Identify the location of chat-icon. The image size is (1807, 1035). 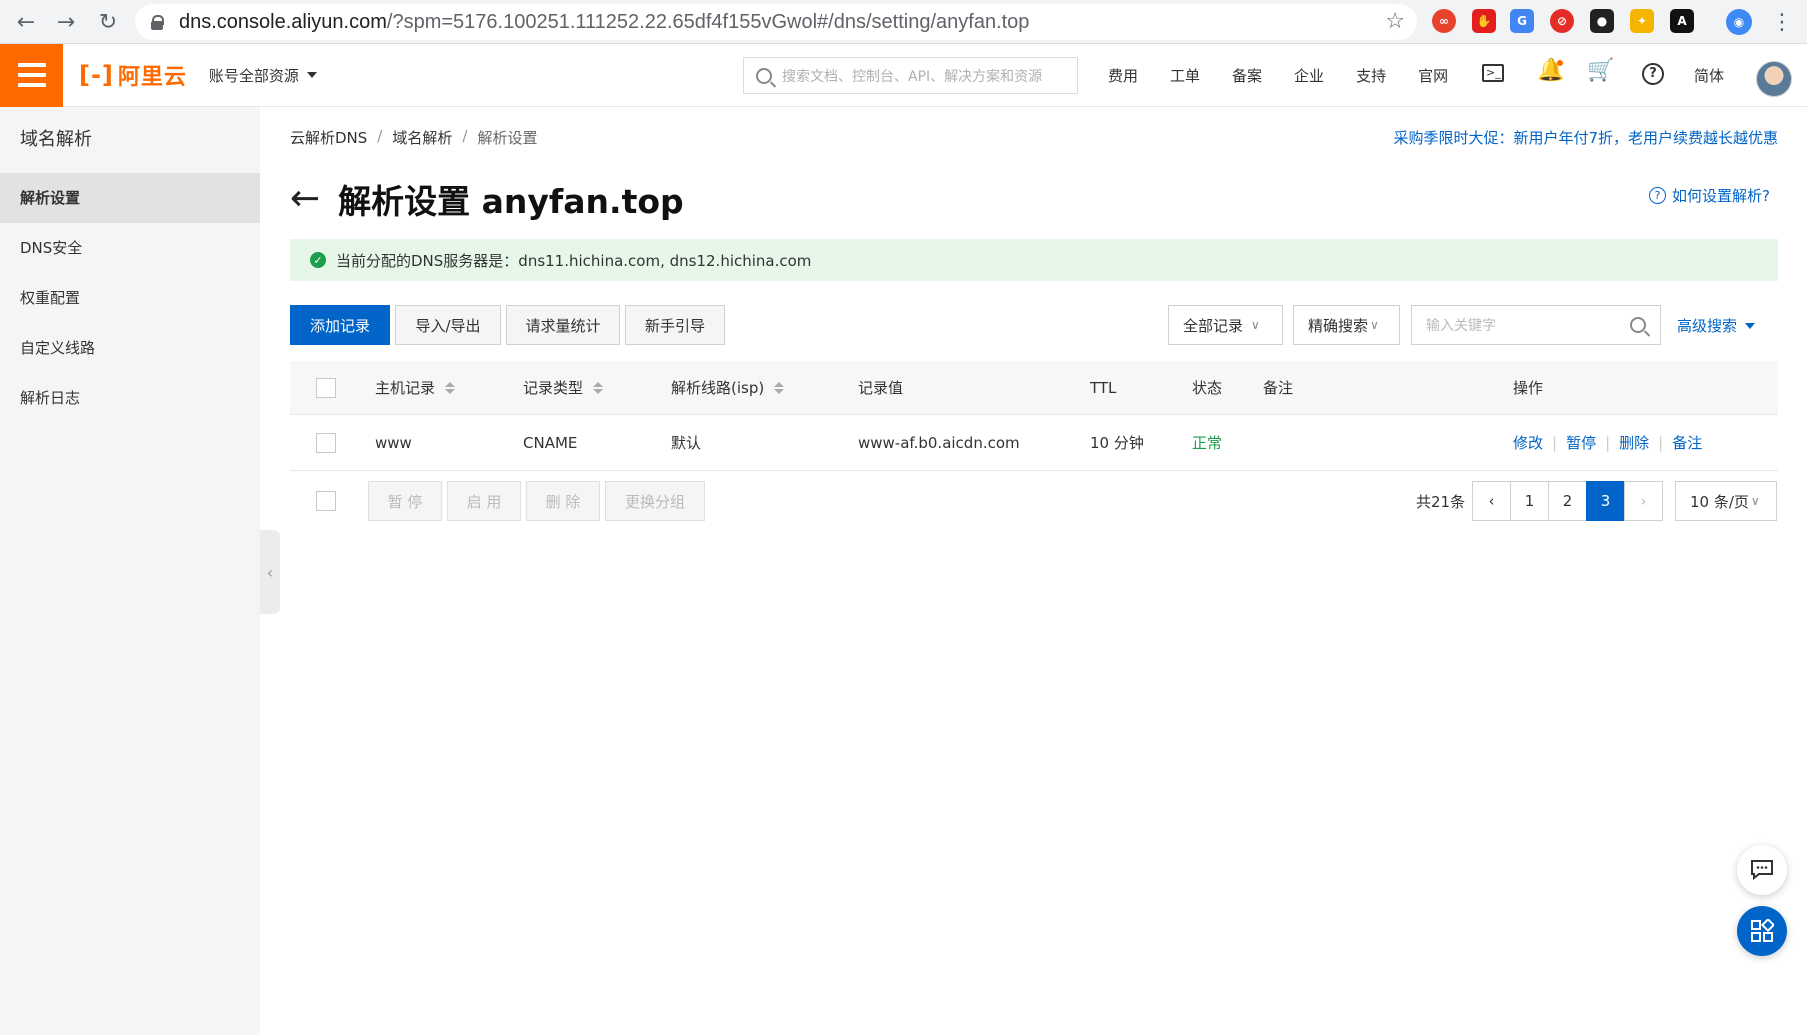
(1762, 870).